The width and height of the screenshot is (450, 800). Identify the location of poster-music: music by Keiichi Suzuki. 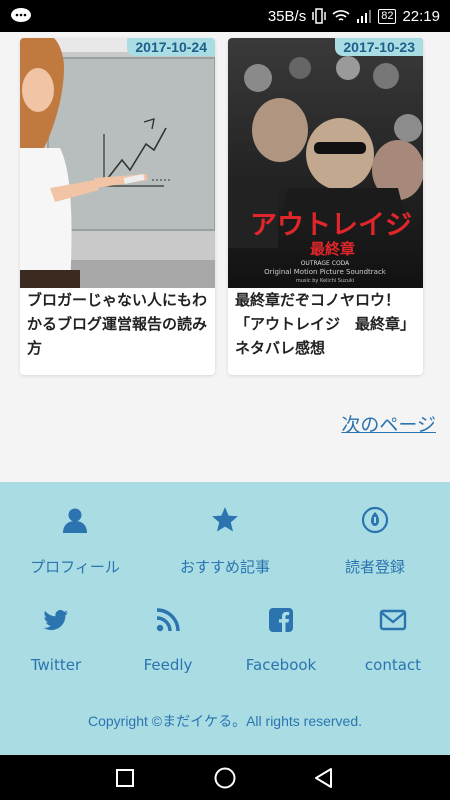
(325, 281).